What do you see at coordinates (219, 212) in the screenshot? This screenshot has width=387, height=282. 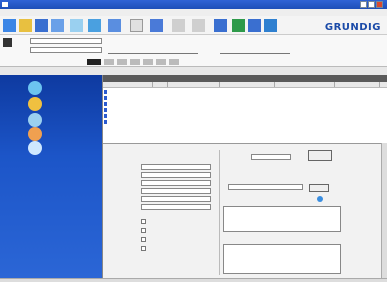 I see `divider` at bounding box center [219, 212].